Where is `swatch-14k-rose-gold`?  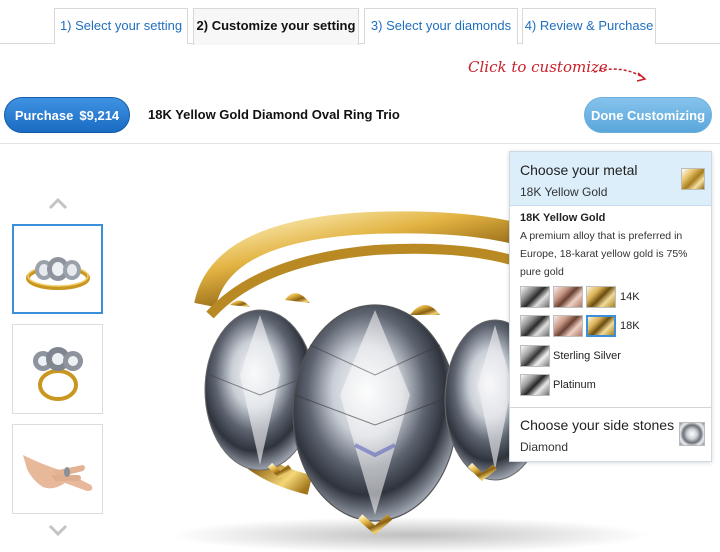 swatch-14k-rose-gold is located at coordinates (568, 297).